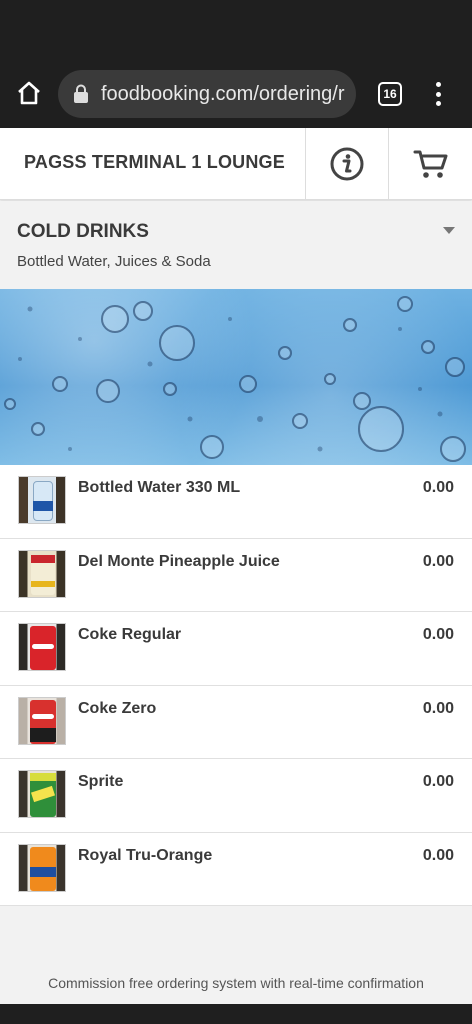  I want to click on cart-button, so click(430, 164).